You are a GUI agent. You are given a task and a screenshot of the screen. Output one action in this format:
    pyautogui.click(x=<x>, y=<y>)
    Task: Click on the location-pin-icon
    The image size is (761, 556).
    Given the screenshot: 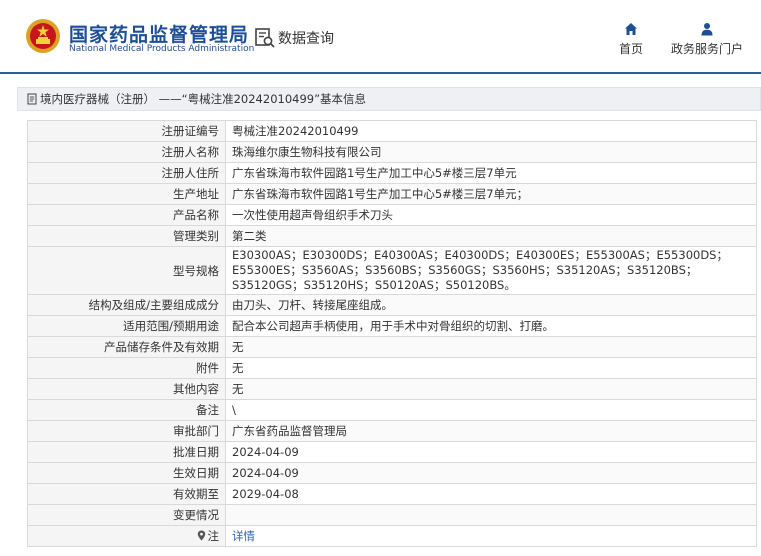 What is the action you would take?
    pyautogui.click(x=201, y=535)
    